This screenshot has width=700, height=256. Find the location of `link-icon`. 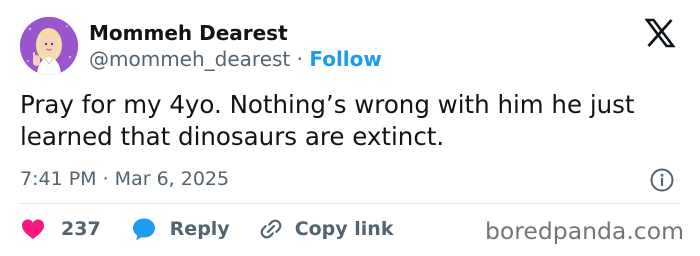

link-icon is located at coordinates (271, 229).